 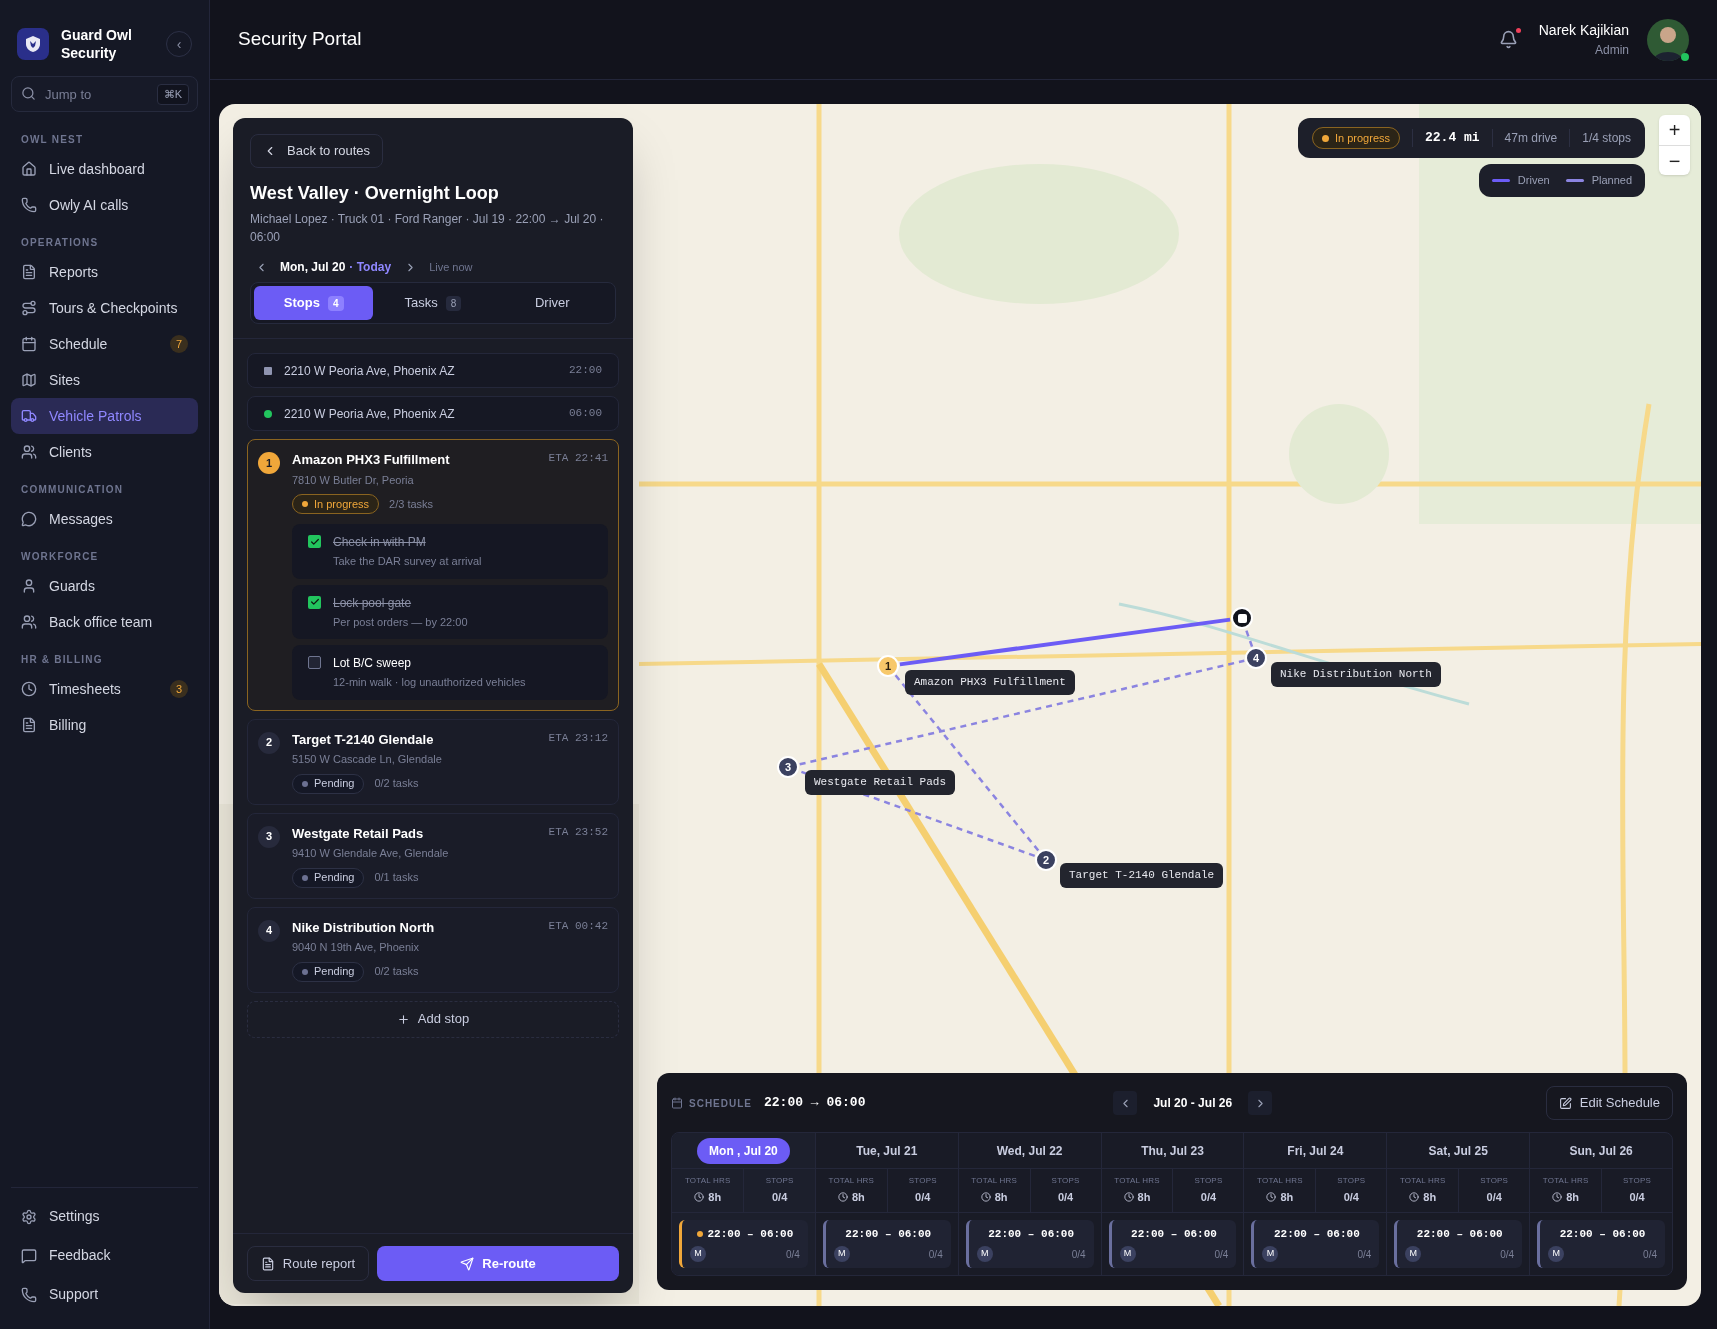 What do you see at coordinates (353, 480) in the screenshot?
I see `stop-address: 7810 W Butler Dr, Peoria` at bounding box center [353, 480].